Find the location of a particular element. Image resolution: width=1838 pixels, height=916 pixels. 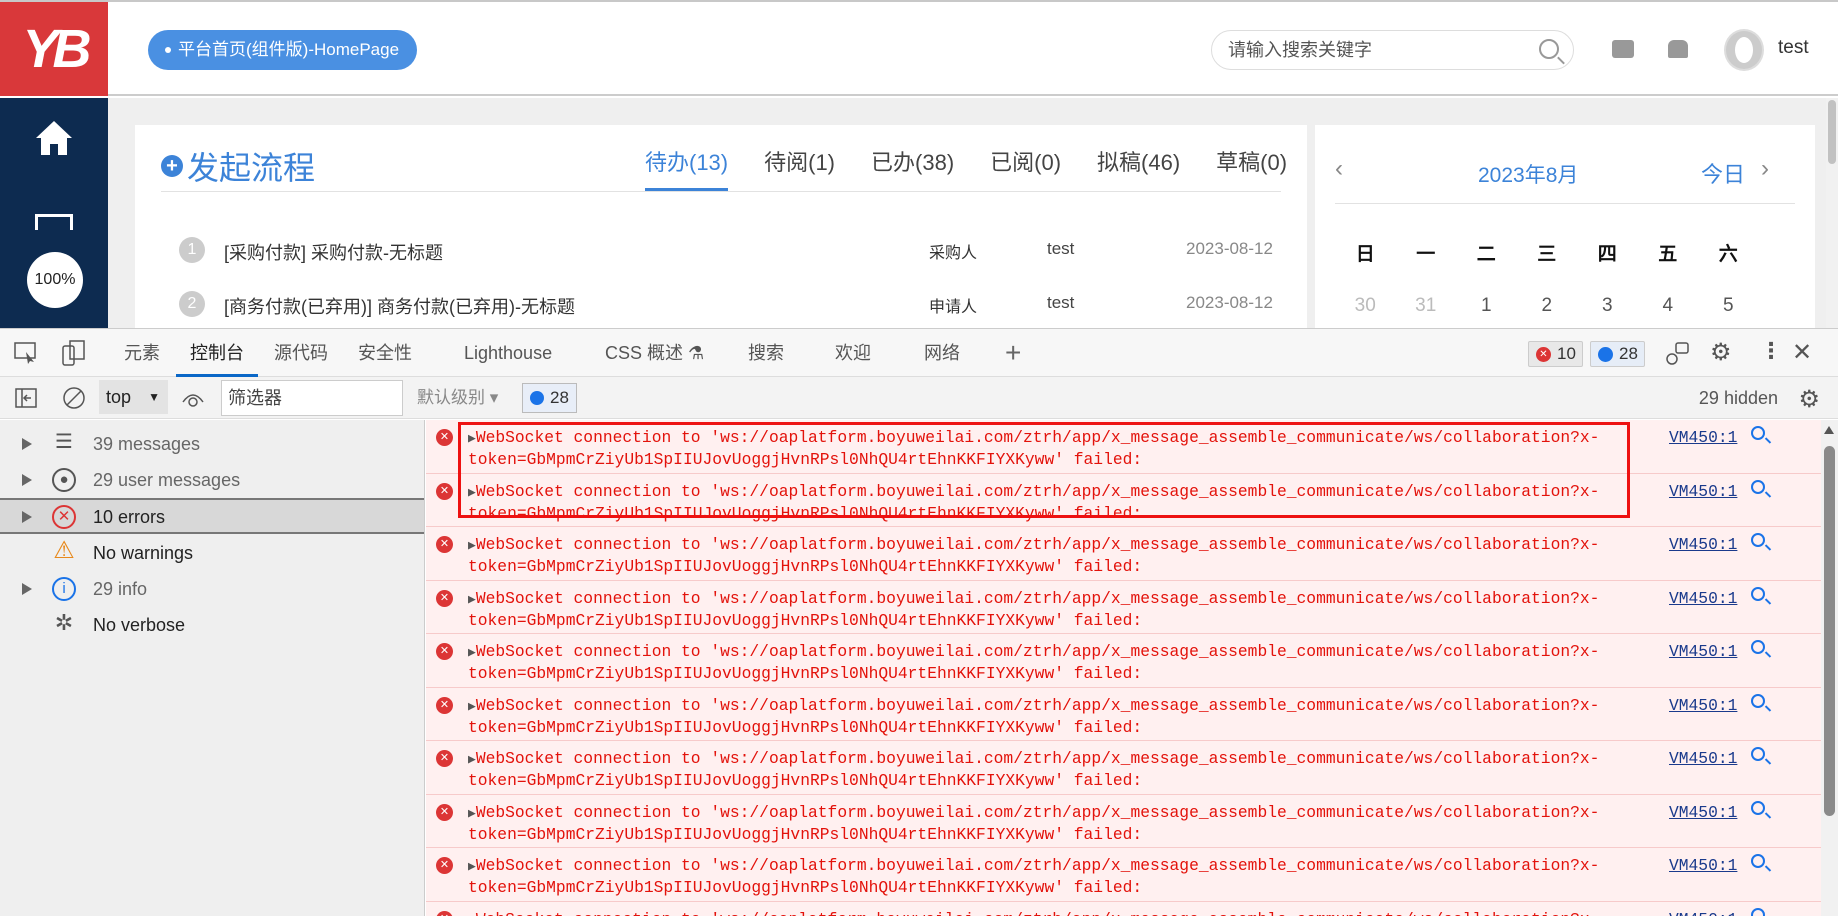

tab-todo: 待办(13) is located at coordinates (686, 169).